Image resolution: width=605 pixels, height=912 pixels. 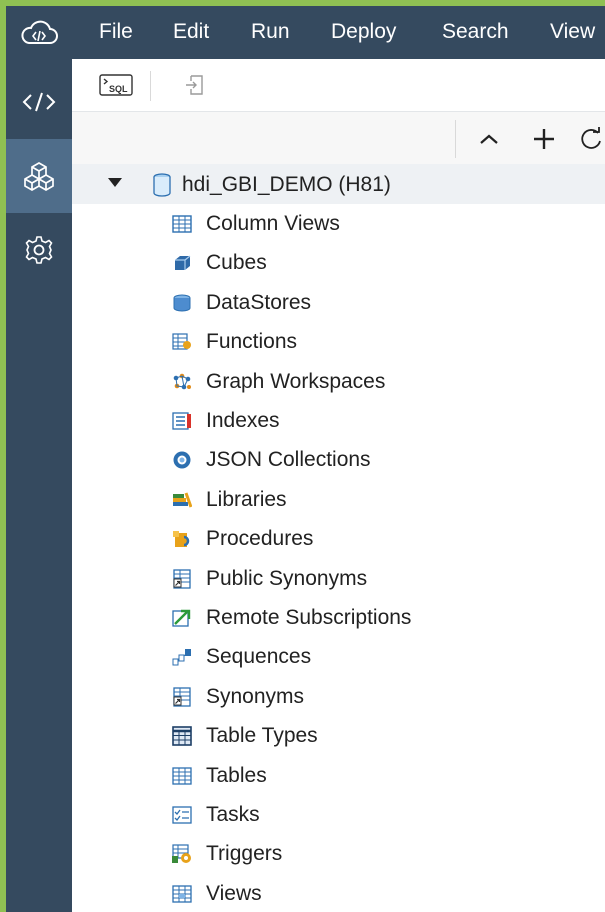 What do you see at coordinates (39, 485) in the screenshot?
I see `side-rail` at bounding box center [39, 485].